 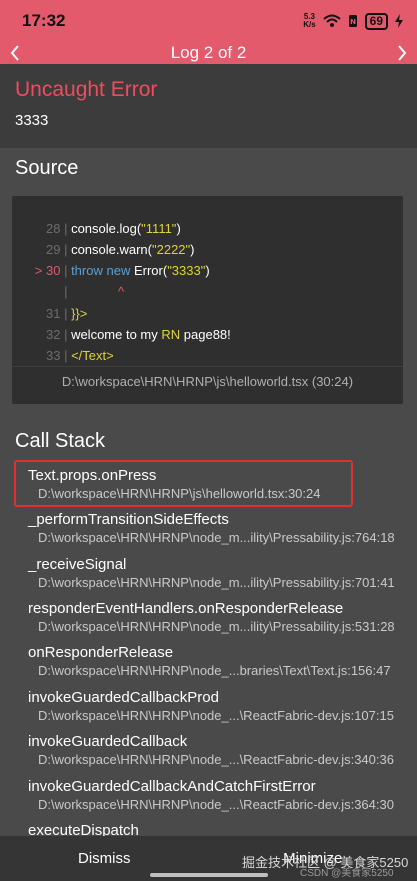 I want to click on battery-indicator: 69, so click(x=376, y=21).